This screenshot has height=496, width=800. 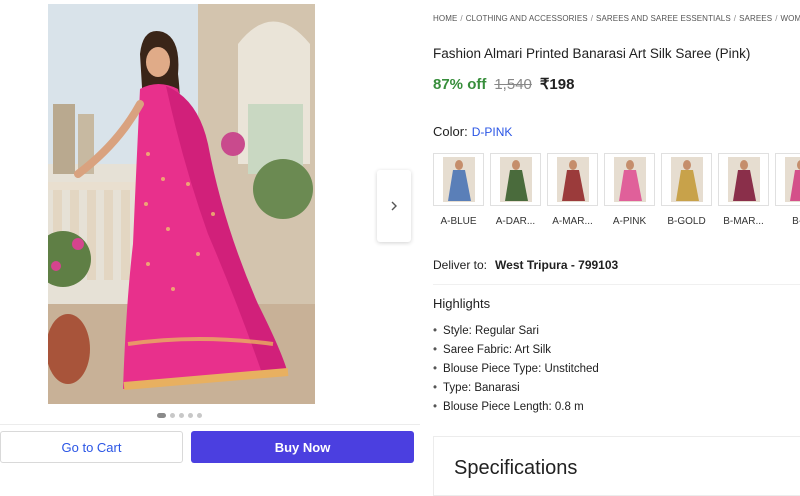 What do you see at coordinates (492, 132) in the screenshot?
I see `selected-color: D-PINK` at bounding box center [492, 132].